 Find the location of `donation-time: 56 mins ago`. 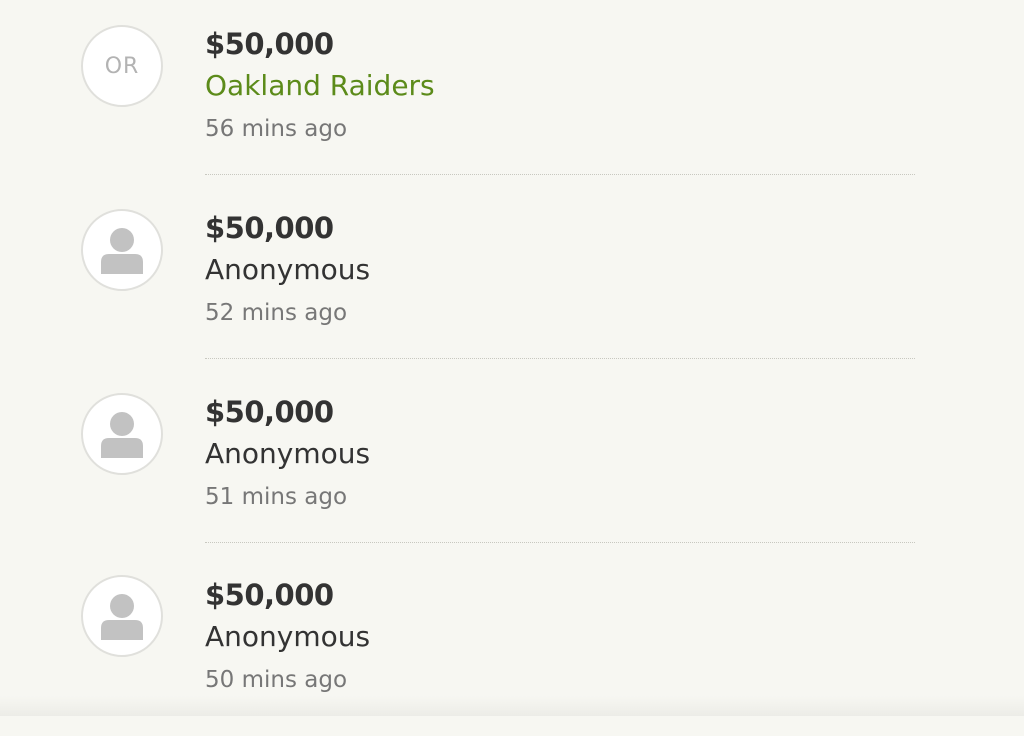

donation-time: 56 mins ago is located at coordinates (276, 129).